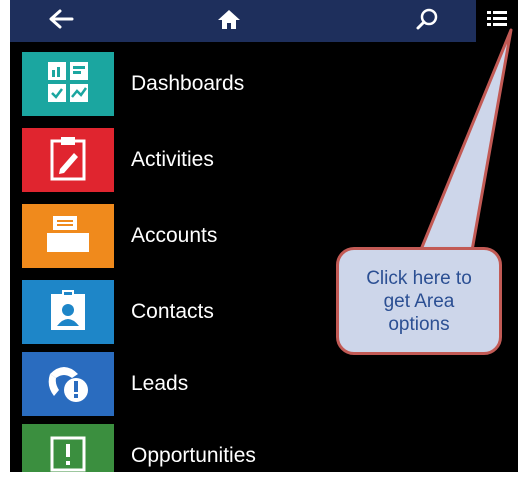 Image resolution: width=527 pixels, height=482 pixels. I want to click on back-button, so click(61, 21).